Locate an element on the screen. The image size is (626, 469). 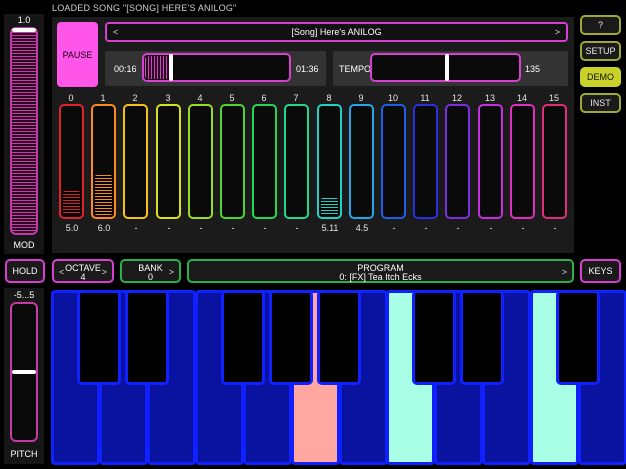
channel-number: 9 is located at coordinates (361, 98).